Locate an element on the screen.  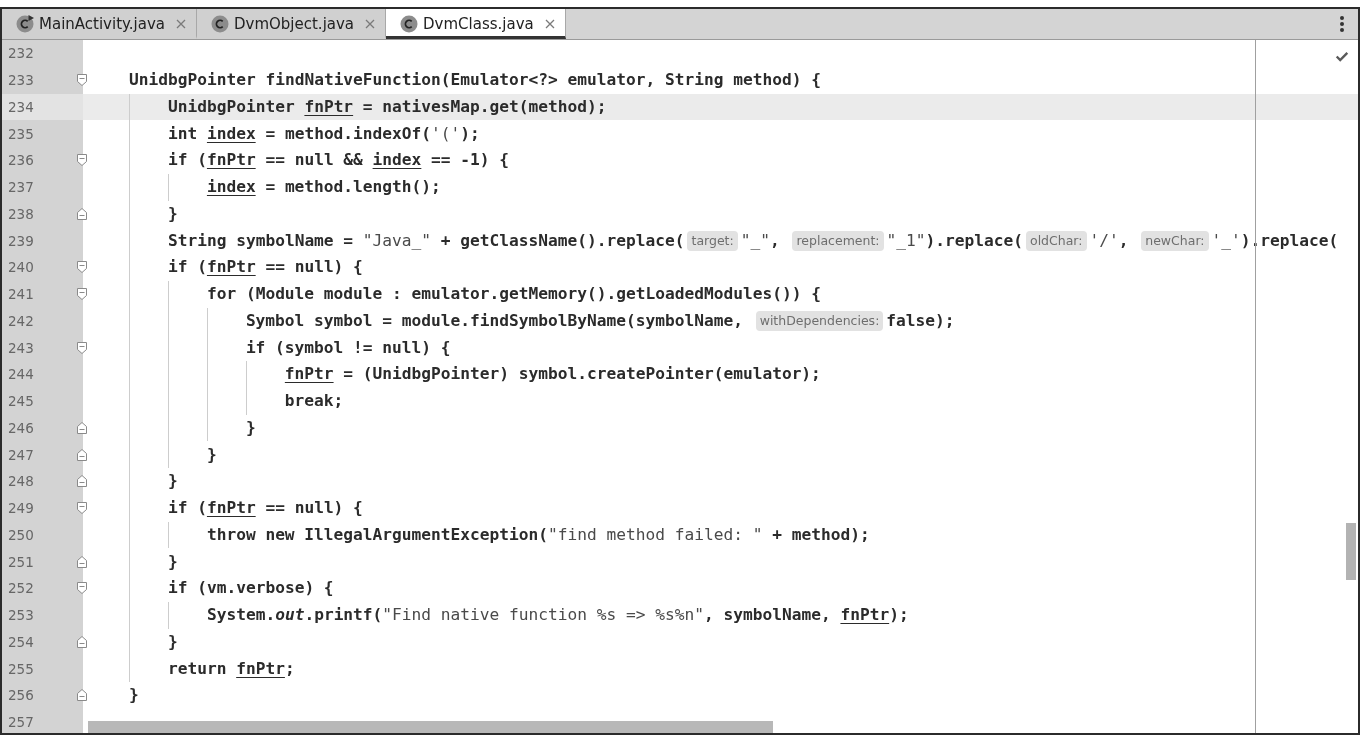
vertical-scrollbar-thumb is located at coordinates (1351, 551).